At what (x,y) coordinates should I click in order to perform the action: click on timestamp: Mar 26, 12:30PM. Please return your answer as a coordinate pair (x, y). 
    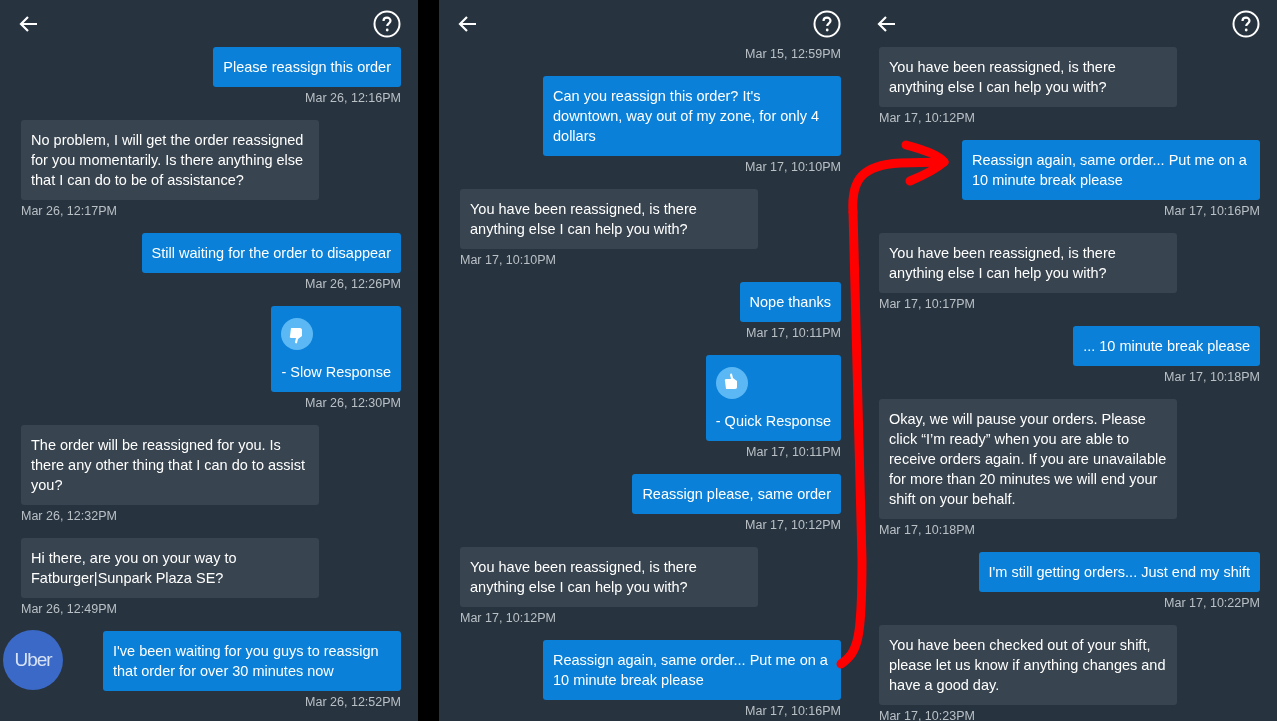
    Looking at the image, I should click on (353, 403).